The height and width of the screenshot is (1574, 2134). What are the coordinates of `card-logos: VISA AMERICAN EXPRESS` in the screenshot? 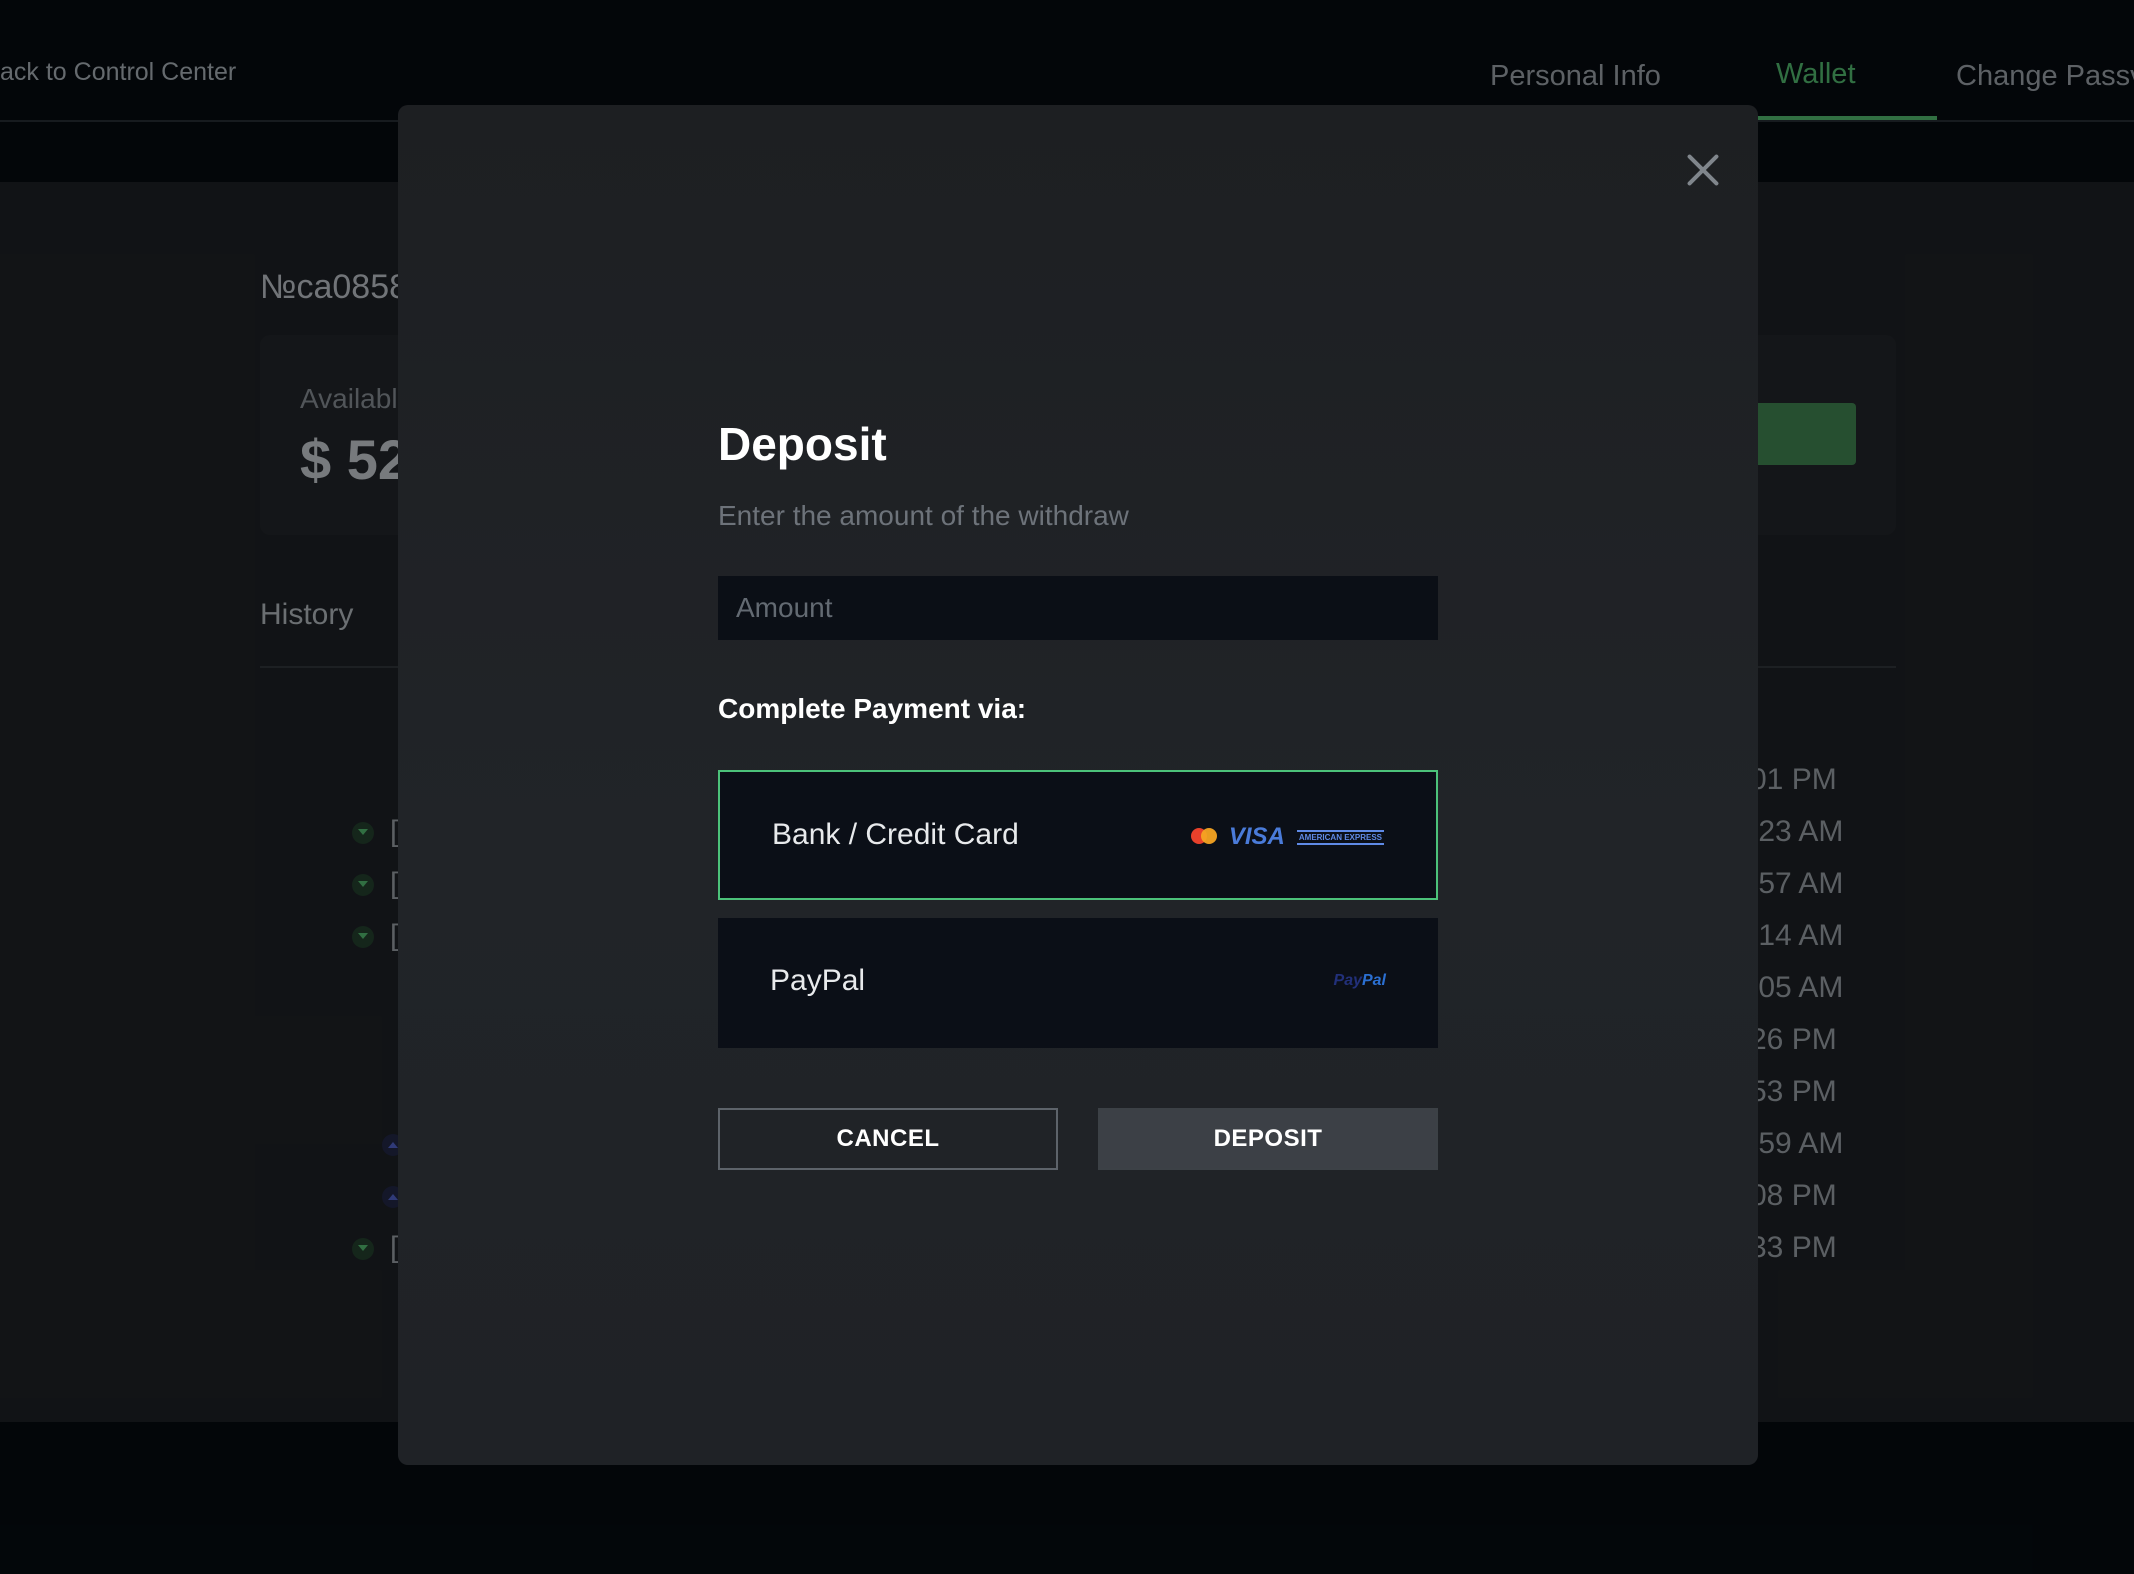 It's located at (1287, 837).